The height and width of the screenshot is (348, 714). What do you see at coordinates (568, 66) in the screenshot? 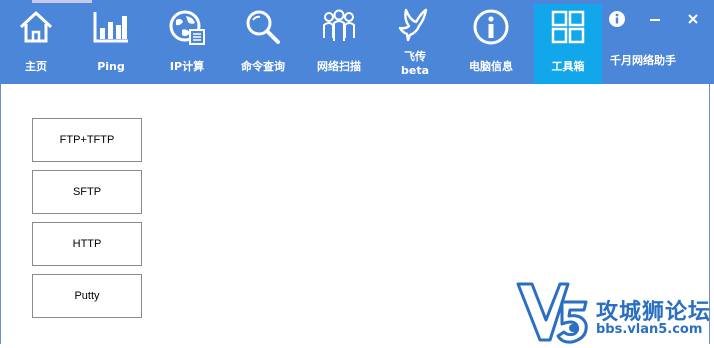
I see `toolbar-label-toolbox: 工具箱` at bounding box center [568, 66].